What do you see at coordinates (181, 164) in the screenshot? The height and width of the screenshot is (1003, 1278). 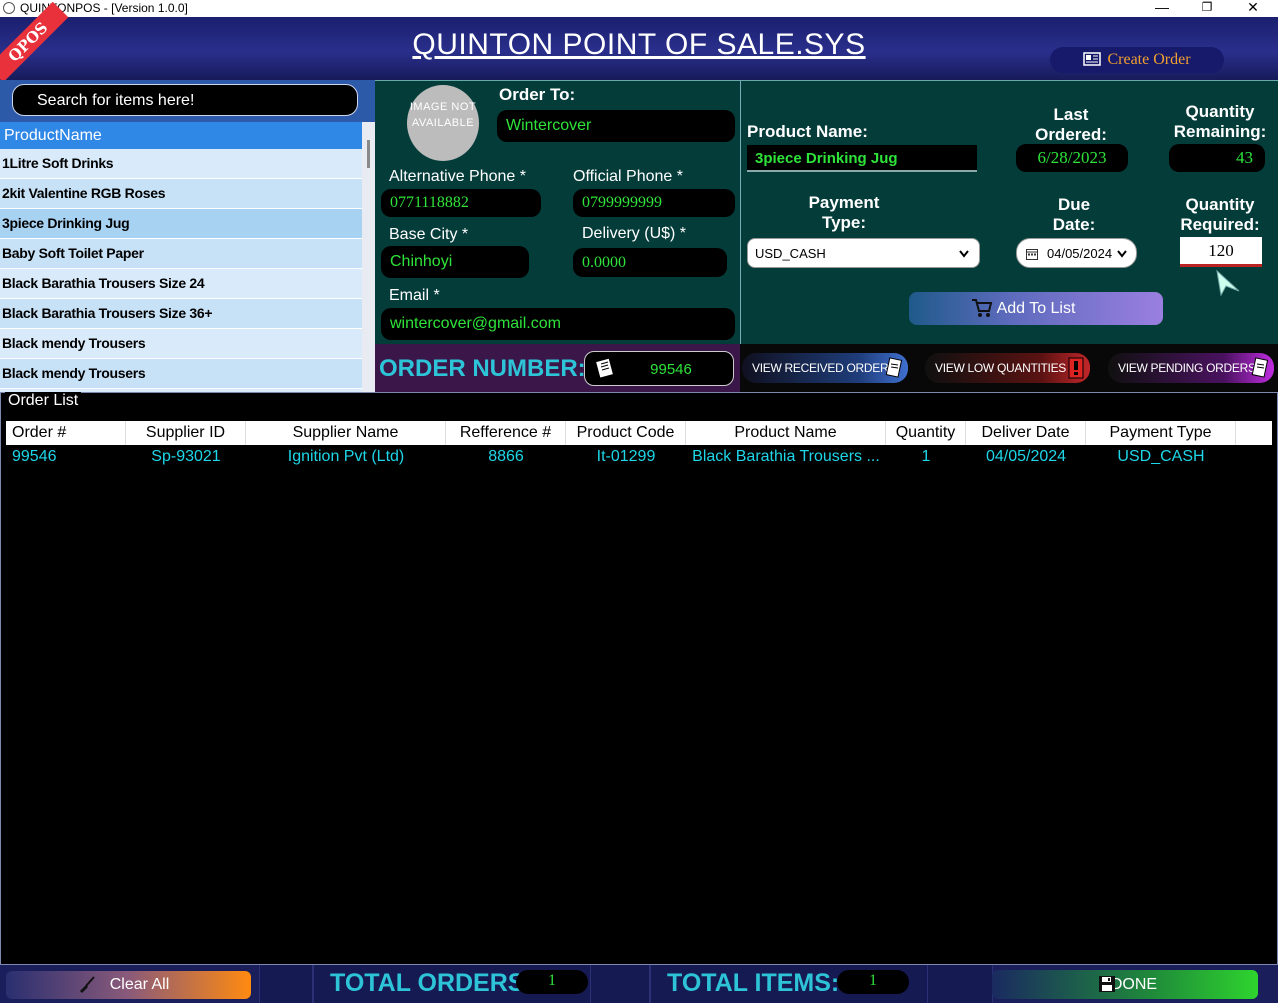 I see `list-item: 1Litre Soft Drinks` at bounding box center [181, 164].